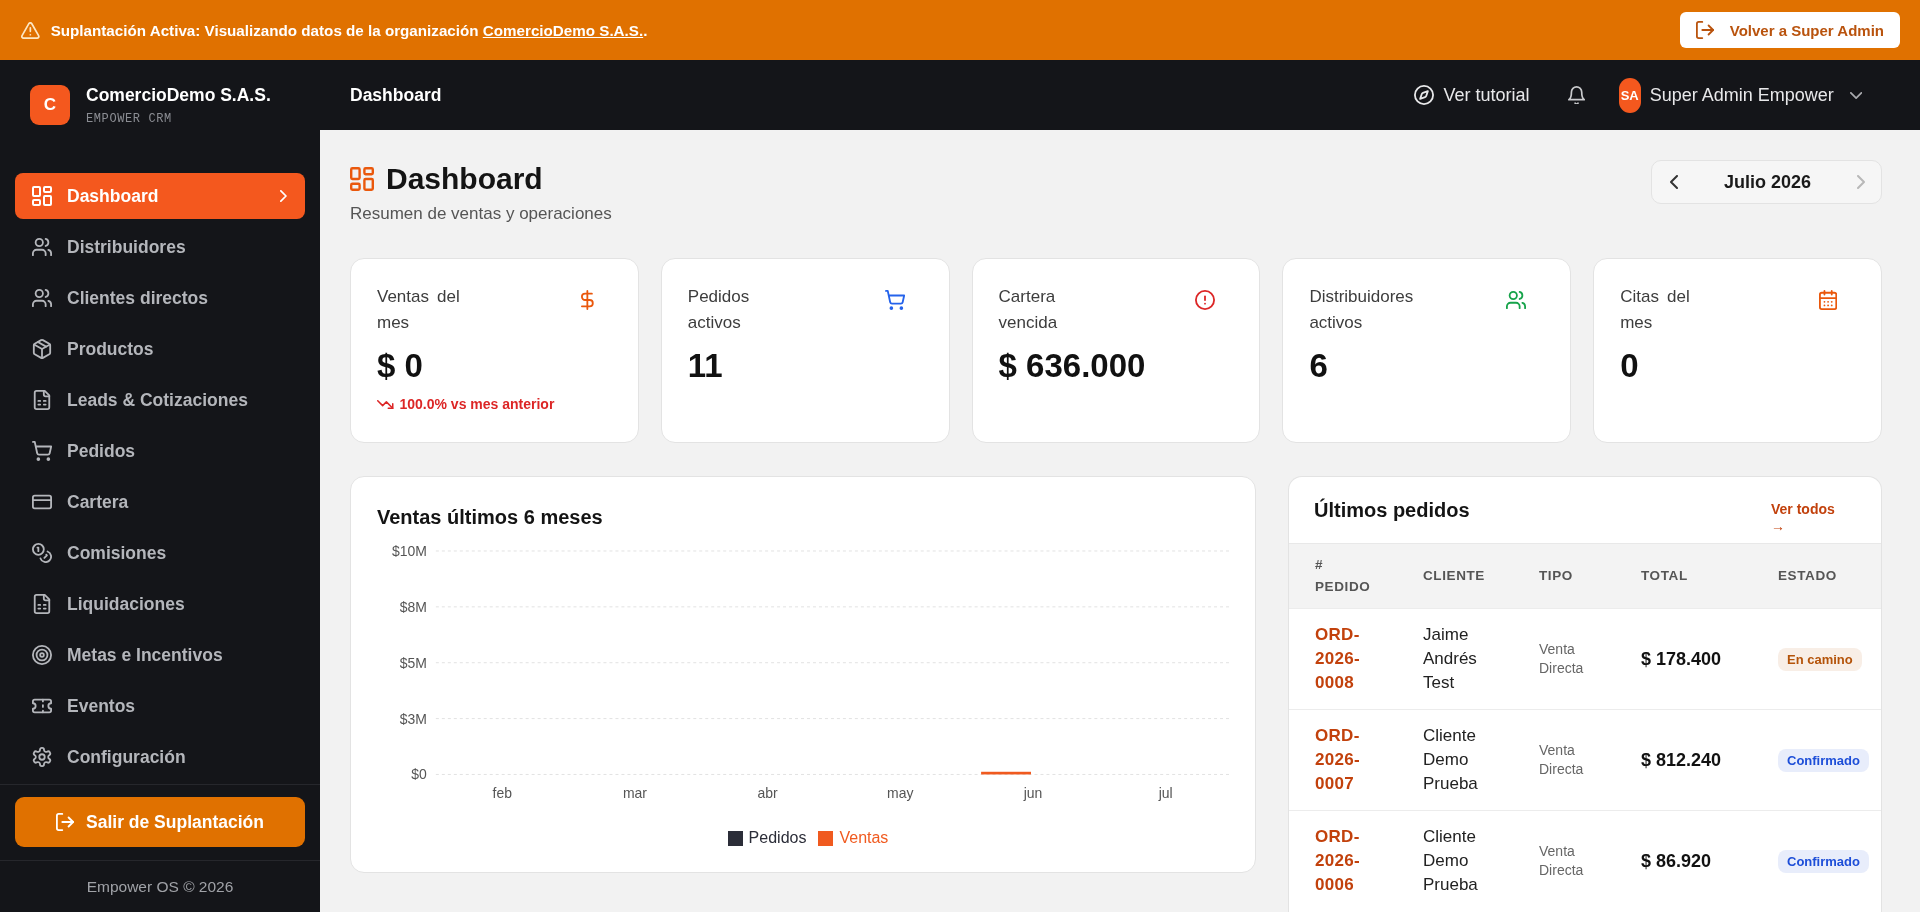 Image resolution: width=1920 pixels, height=912 pixels. I want to click on sidebar-item: Metas e Incentivos, so click(160, 655).